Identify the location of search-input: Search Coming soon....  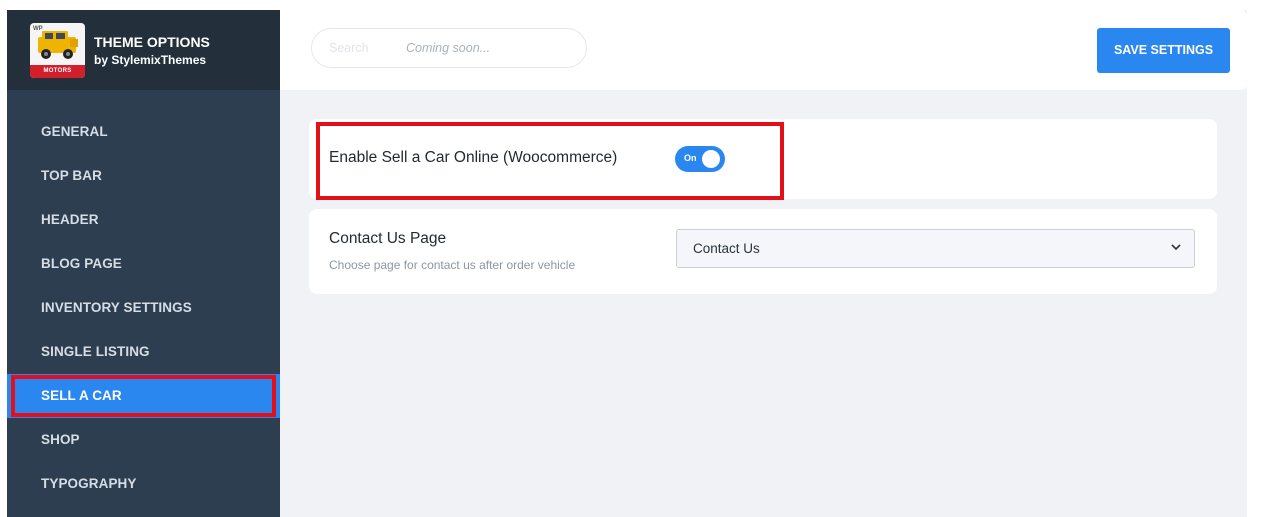
(449, 48).